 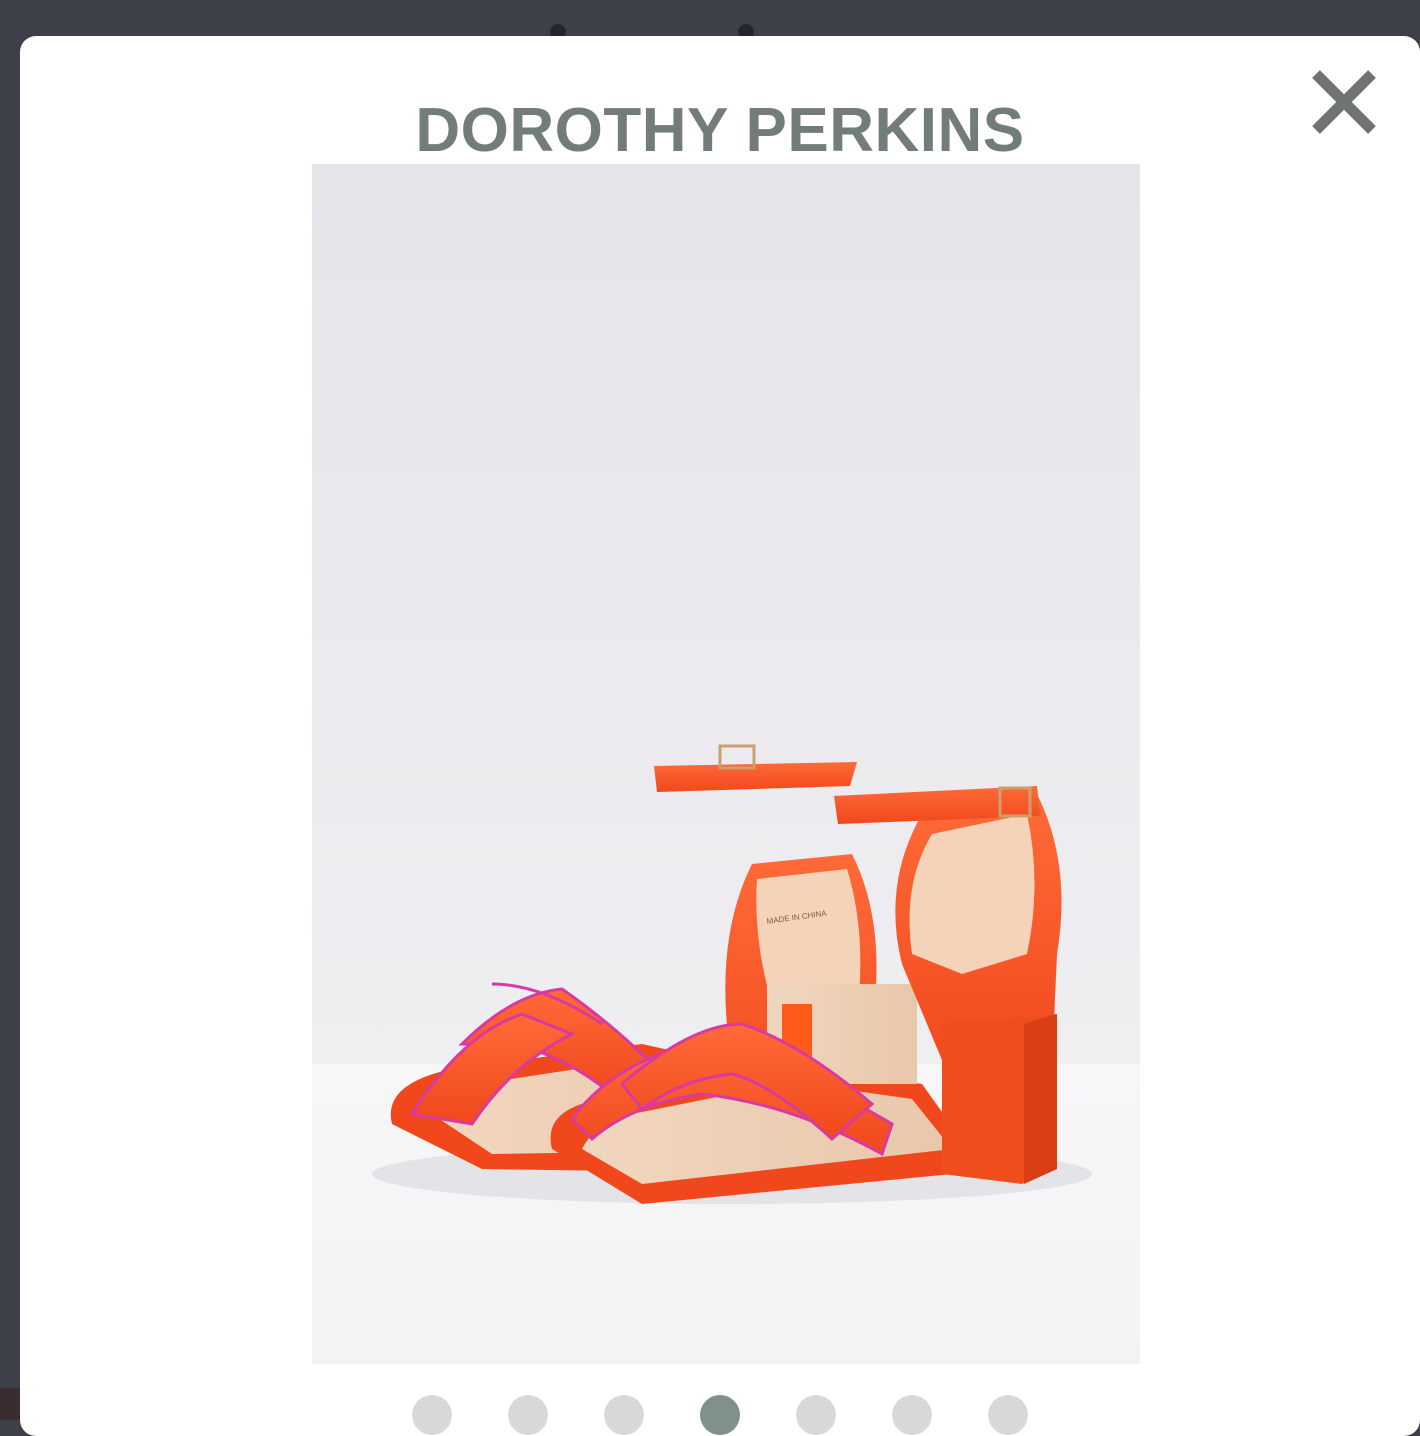 What do you see at coordinates (10, 1404) in the screenshot?
I see `backdrop-edge` at bounding box center [10, 1404].